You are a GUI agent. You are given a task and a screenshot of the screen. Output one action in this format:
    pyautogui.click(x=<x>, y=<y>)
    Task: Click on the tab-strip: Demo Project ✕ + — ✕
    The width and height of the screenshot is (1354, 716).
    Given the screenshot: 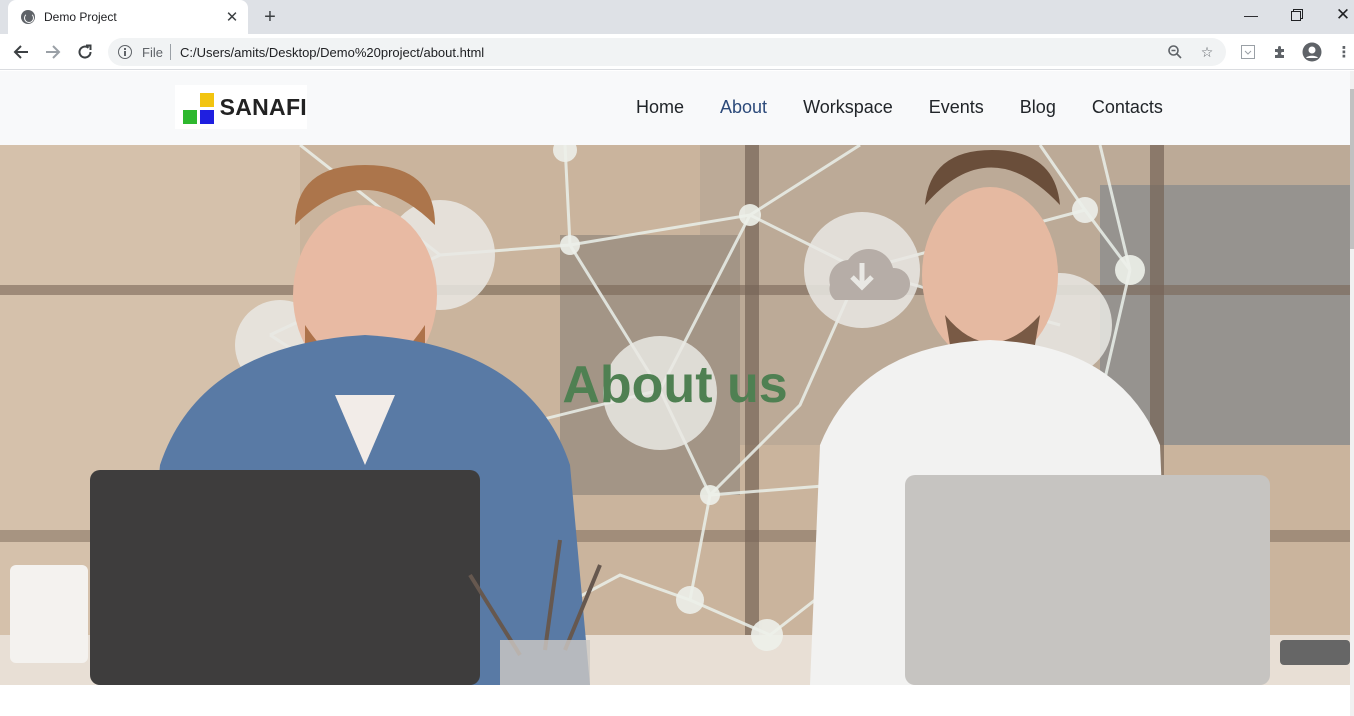 What is the action you would take?
    pyautogui.click(x=677, y=17)
    